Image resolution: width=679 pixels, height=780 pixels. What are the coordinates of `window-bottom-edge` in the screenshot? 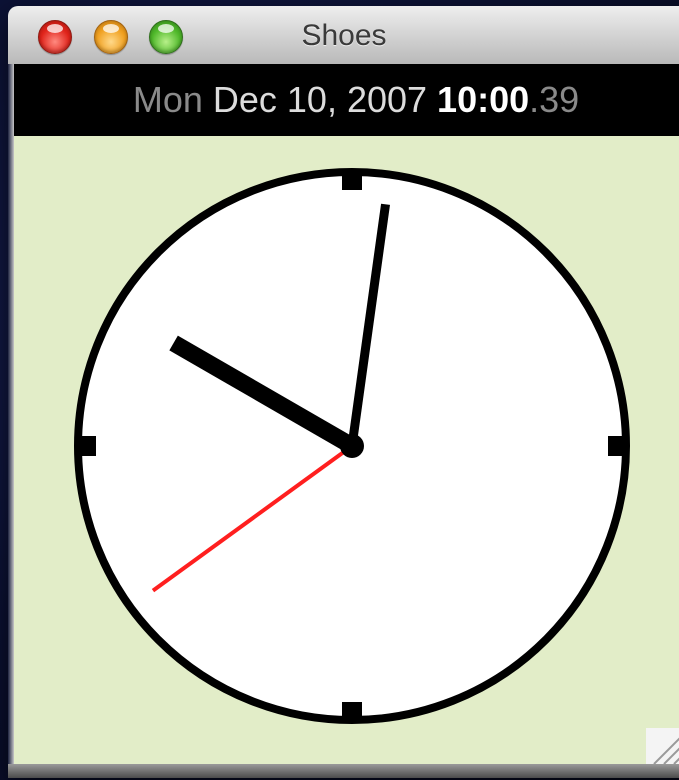 It's located at (343, 771).